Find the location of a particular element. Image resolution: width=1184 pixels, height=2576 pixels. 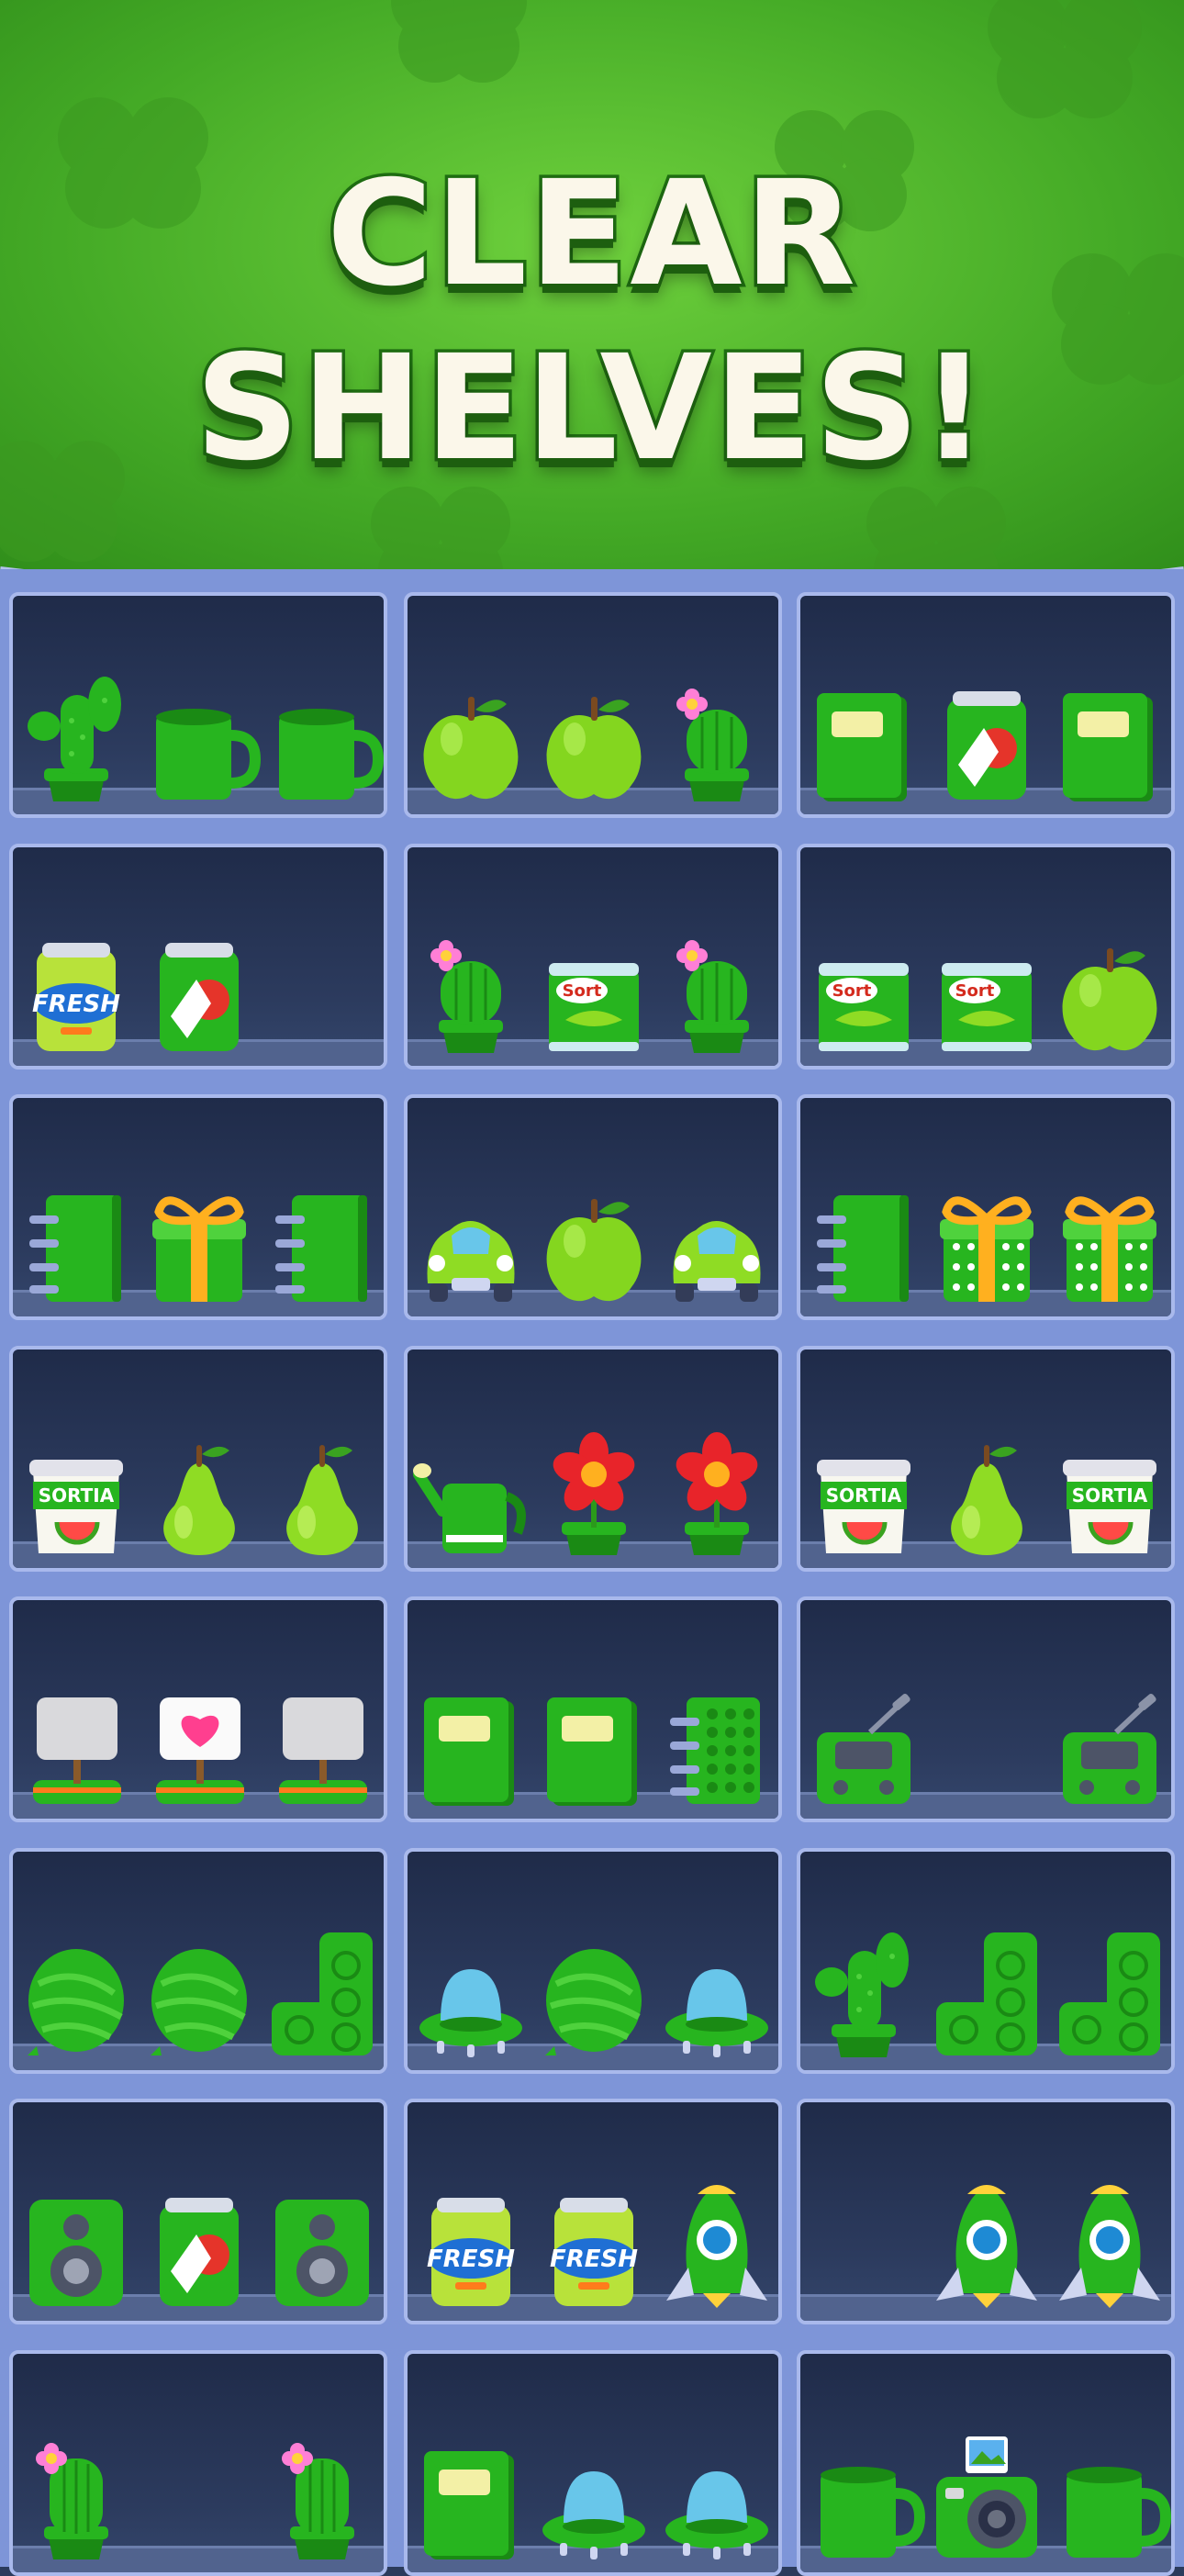

notebook-dots-item is located at coordinates (717, 1741).